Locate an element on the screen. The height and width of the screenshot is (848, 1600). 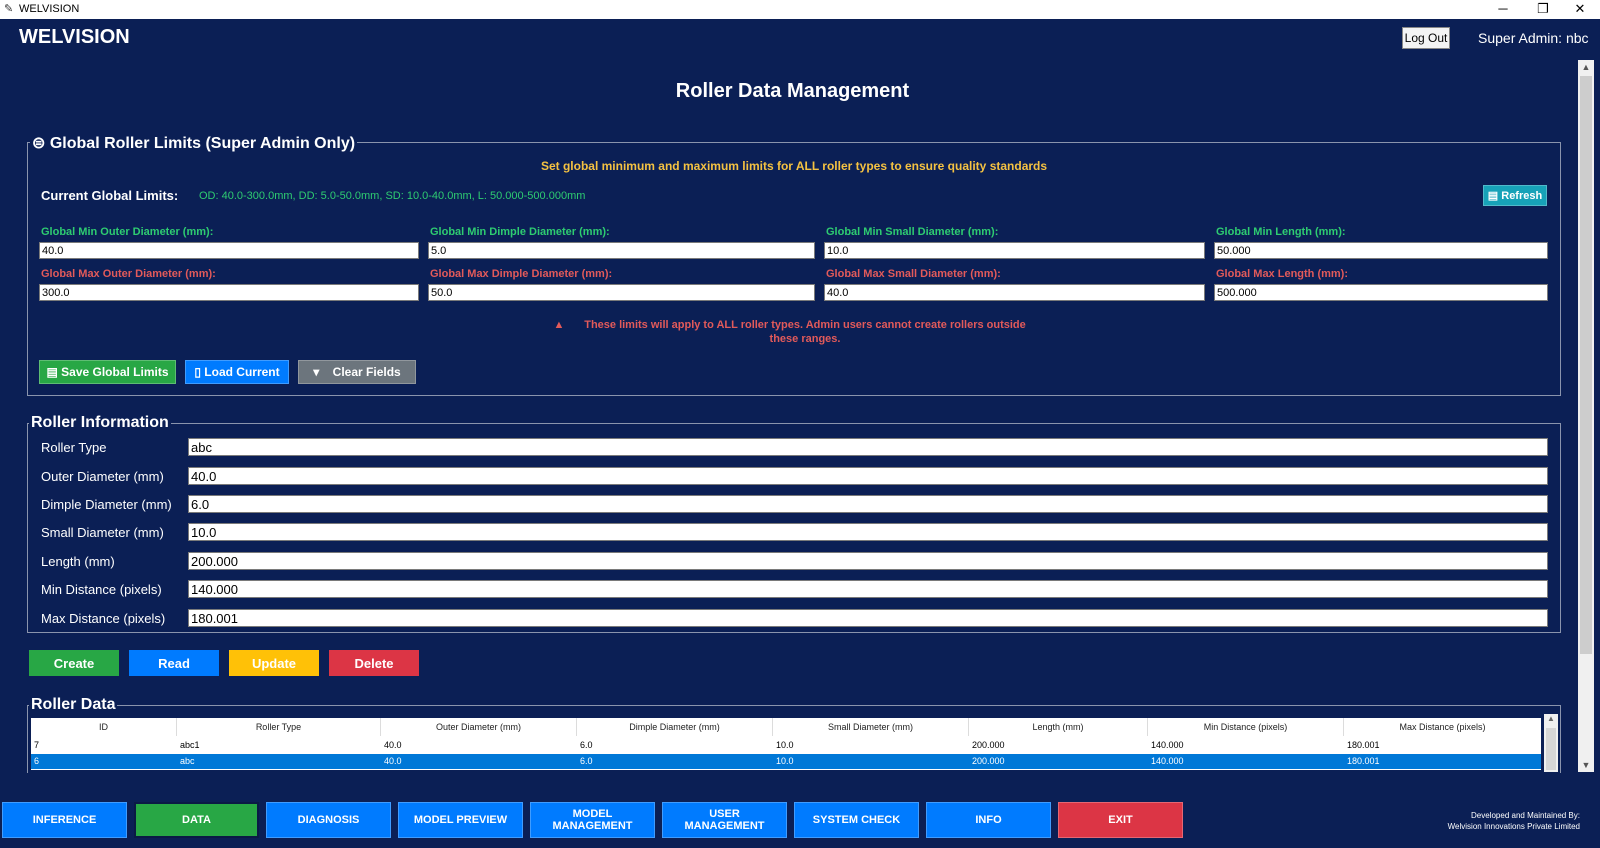
nav-system-check: SYSTEM CHECK is located at coordinates (856, 820).